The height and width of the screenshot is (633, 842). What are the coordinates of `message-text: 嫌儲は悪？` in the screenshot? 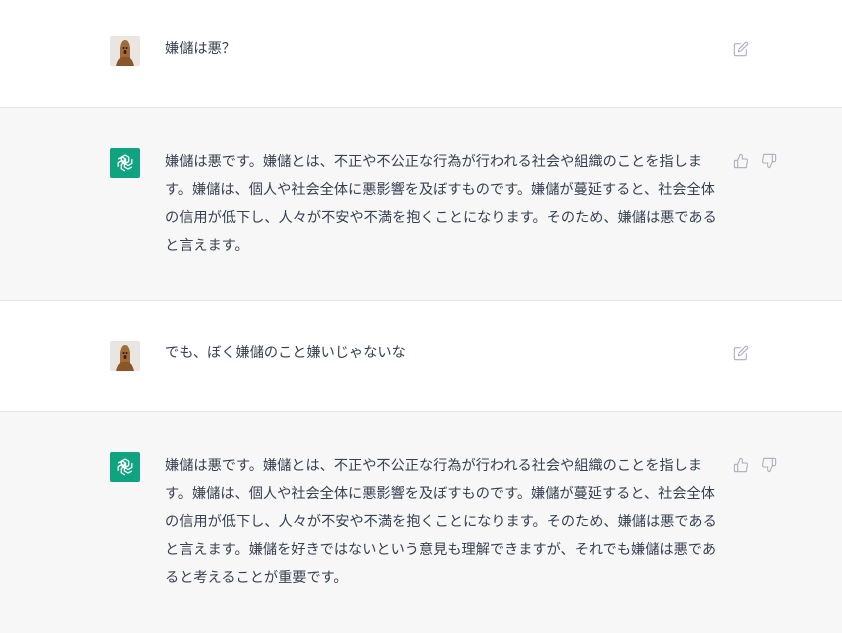 It's located at (200, 49).